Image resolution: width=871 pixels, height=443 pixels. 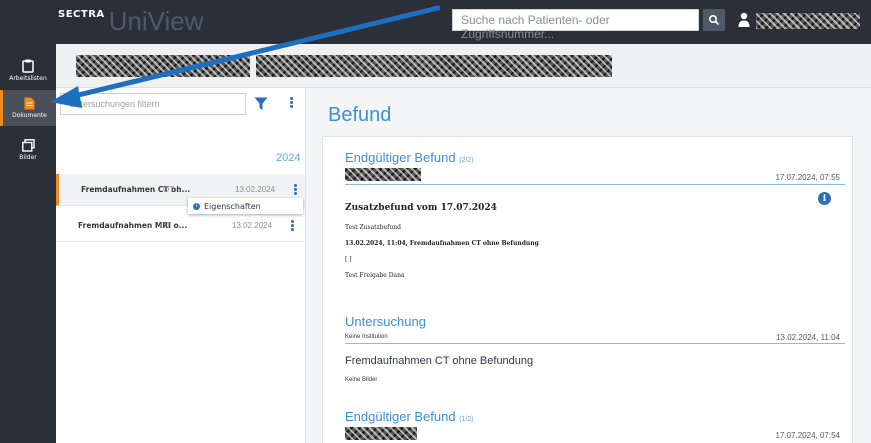 I want to click on section-heading-examination: Untersuchung, so click(x=385, y=321).